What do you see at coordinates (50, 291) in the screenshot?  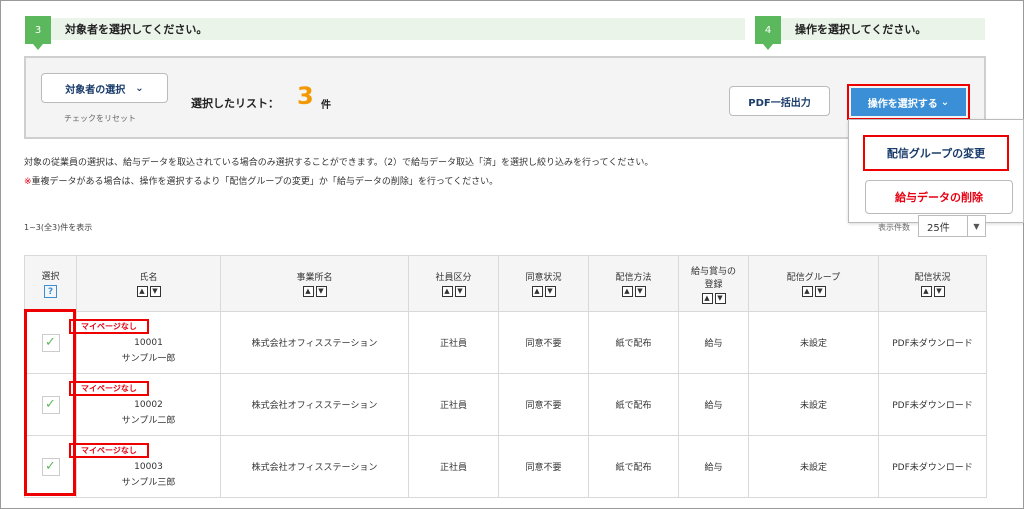 I see `help-icon: ?` at bounding box center [50, 291].